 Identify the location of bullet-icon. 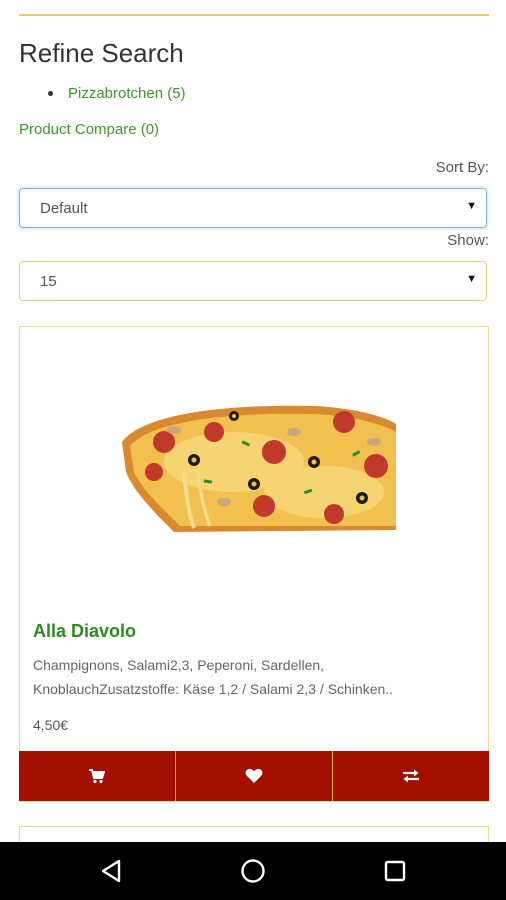
(50, 93).